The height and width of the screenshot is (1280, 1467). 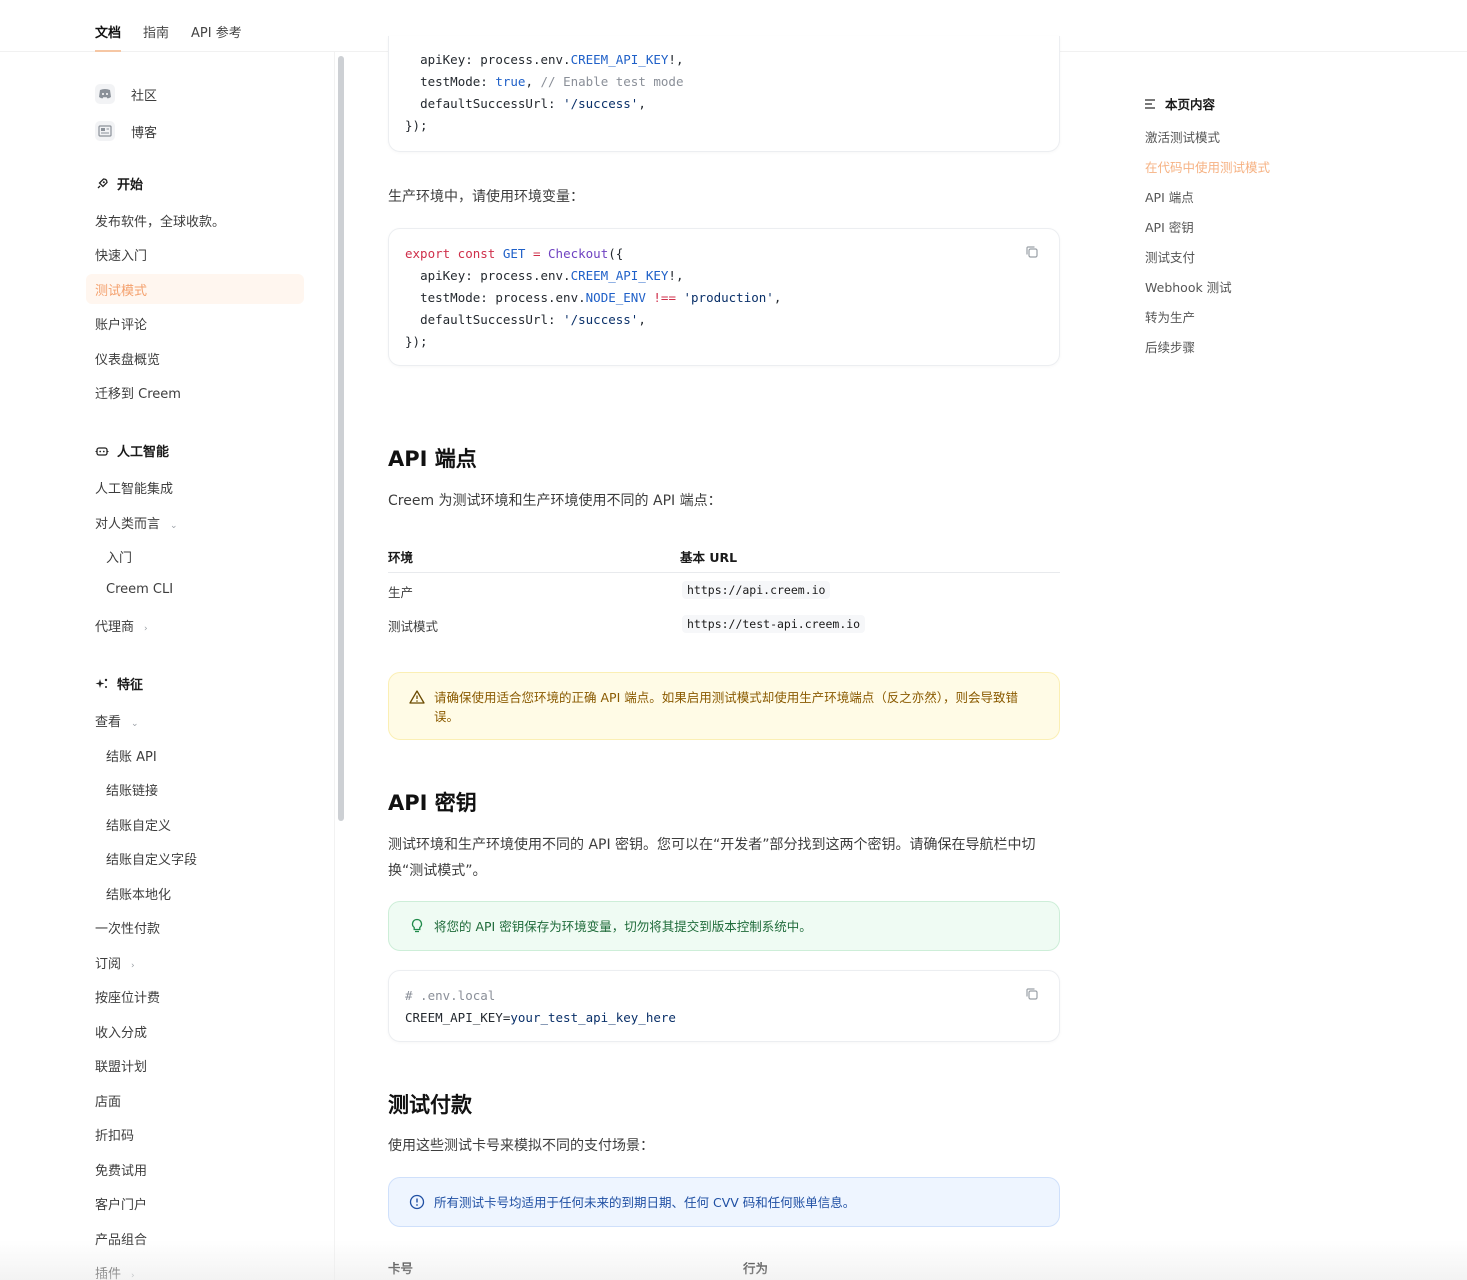 What do you see at coordinates (115, 962) in the screenshot?
I see `sidebar-item-subscriptions: 订阅 ›` at bounding box center [115, 962].